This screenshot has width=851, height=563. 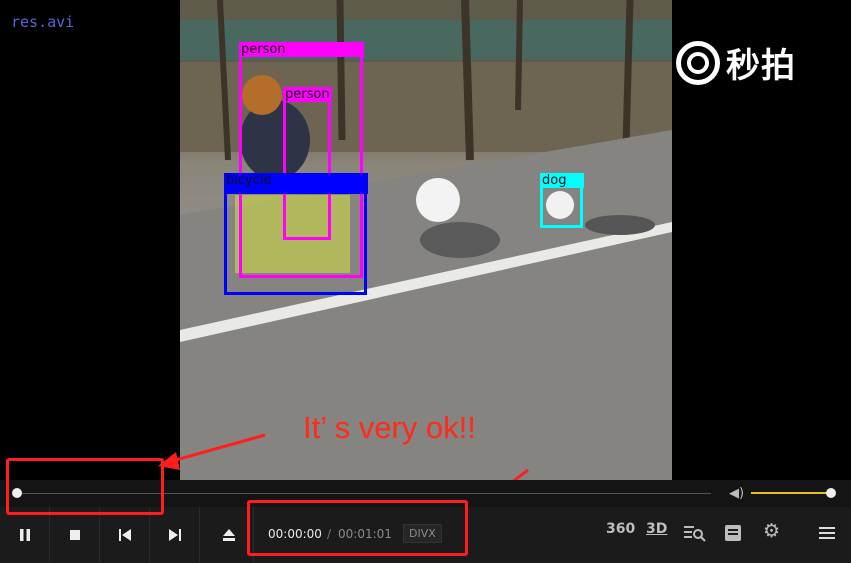 I want to click on next-button, so click(x=175, y=535).